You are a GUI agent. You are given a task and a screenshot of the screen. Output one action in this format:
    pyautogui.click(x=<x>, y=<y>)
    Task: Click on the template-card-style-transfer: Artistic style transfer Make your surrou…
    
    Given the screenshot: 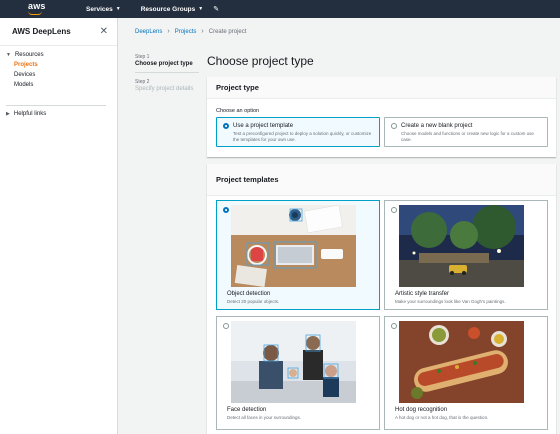 What is the action you would take?
    pyautogui.click(x=466, y=255)
    